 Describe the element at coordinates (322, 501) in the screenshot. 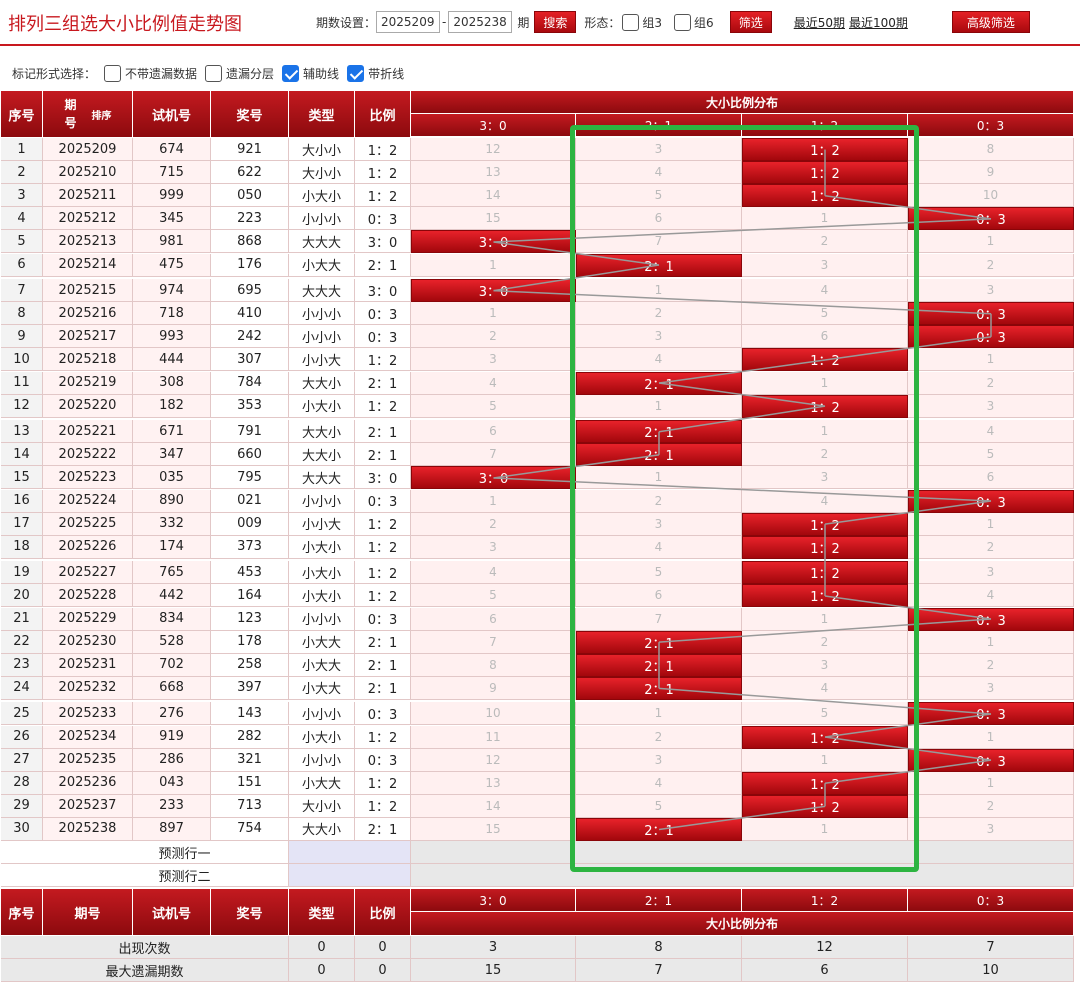

I see `row-type: 小小小` at that location.